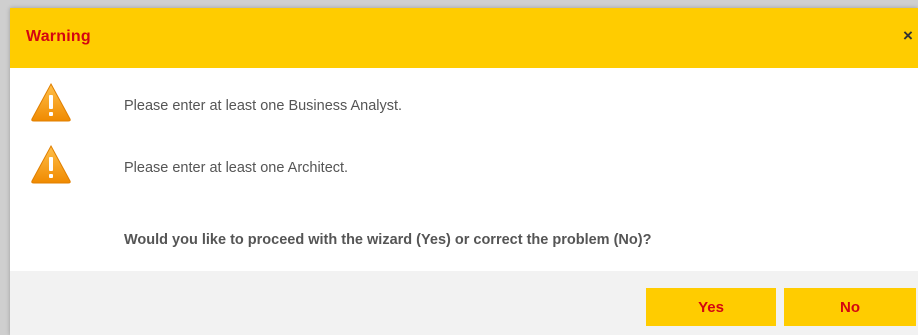  What do you see at coordinates (850, 307) in the screenshot?
I see `no-button: No` at bounding box center [850, 307].